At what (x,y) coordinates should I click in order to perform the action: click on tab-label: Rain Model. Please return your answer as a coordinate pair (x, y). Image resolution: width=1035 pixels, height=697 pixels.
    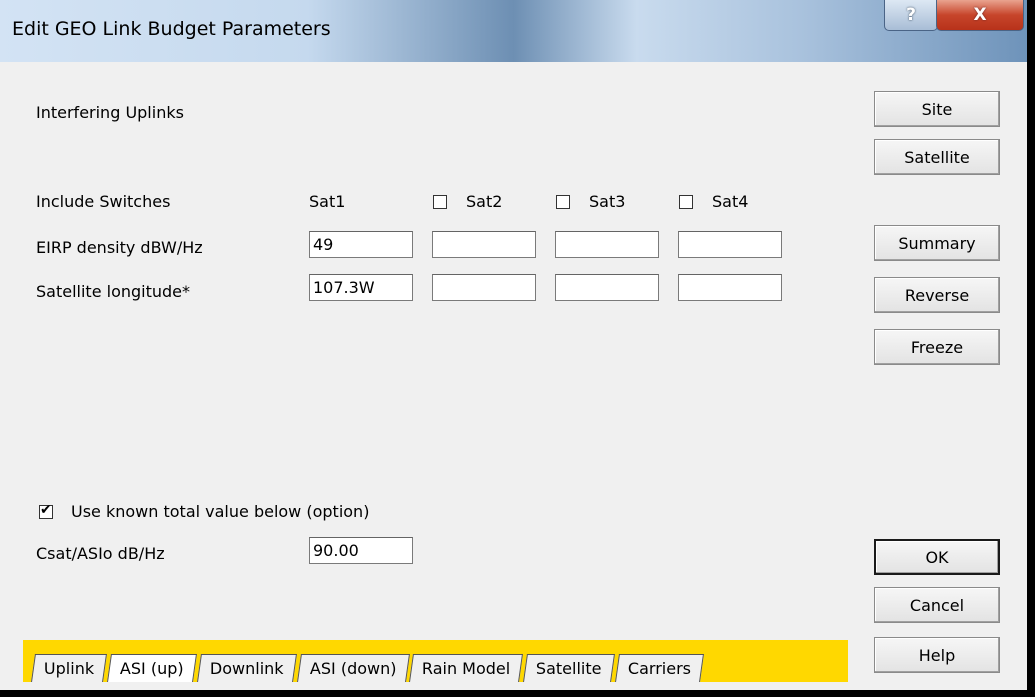
    Looking at the image, I should click on (466, 668).